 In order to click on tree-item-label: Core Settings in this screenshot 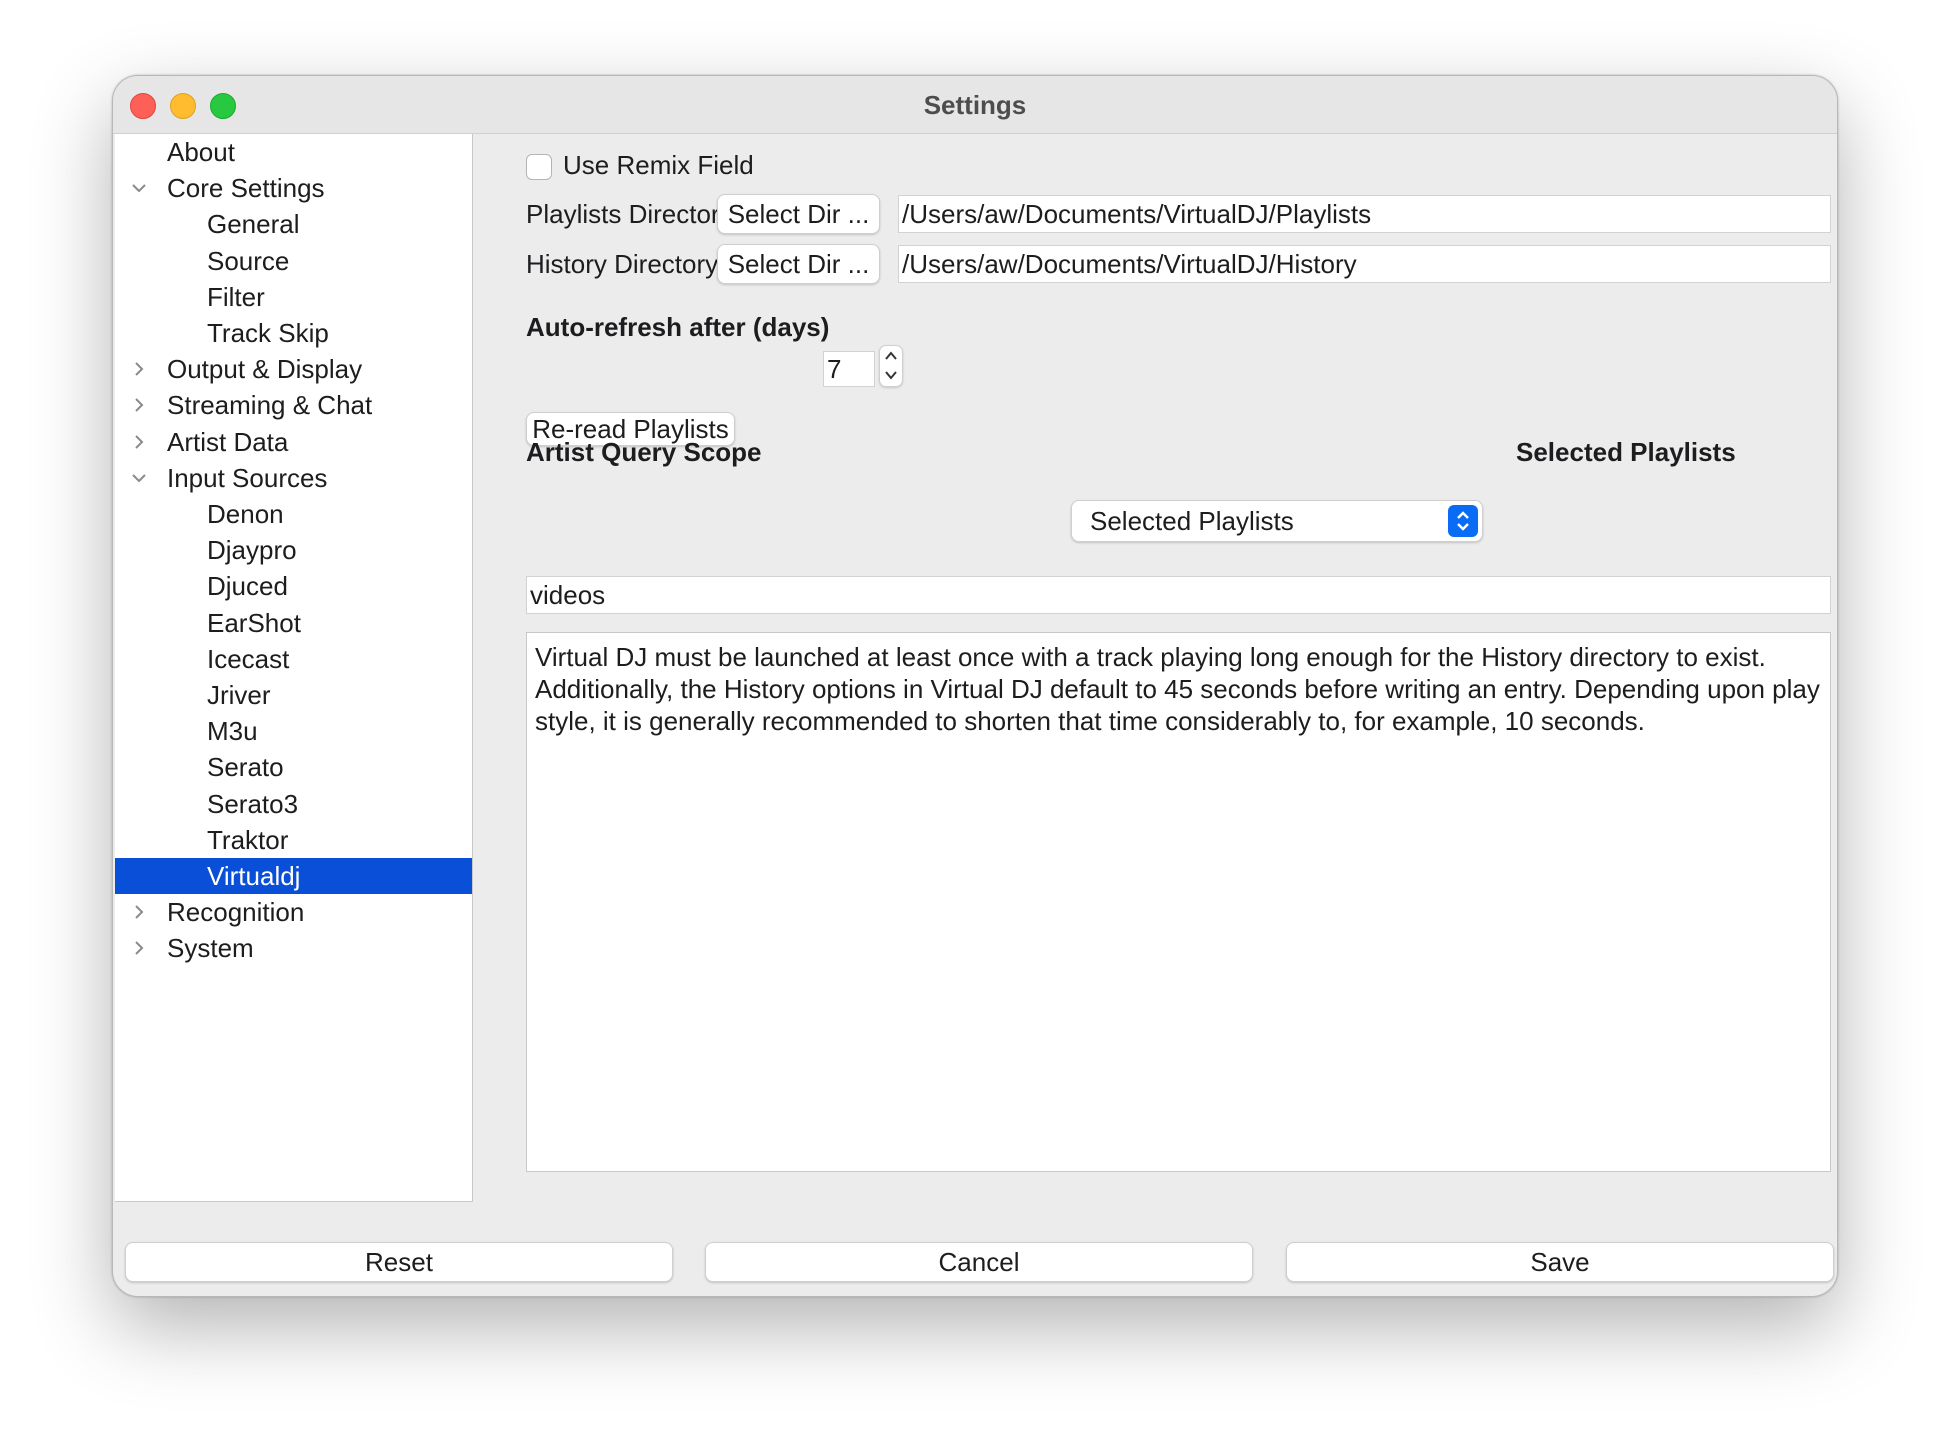, I will do `click(246, 188)`.